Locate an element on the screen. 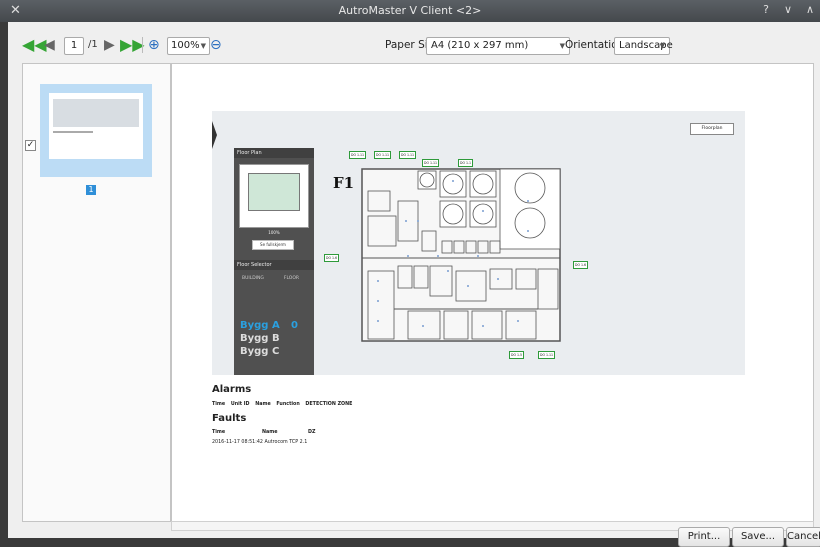  zoom-out-icon: ⊖ is located at coordinates (216, 45).